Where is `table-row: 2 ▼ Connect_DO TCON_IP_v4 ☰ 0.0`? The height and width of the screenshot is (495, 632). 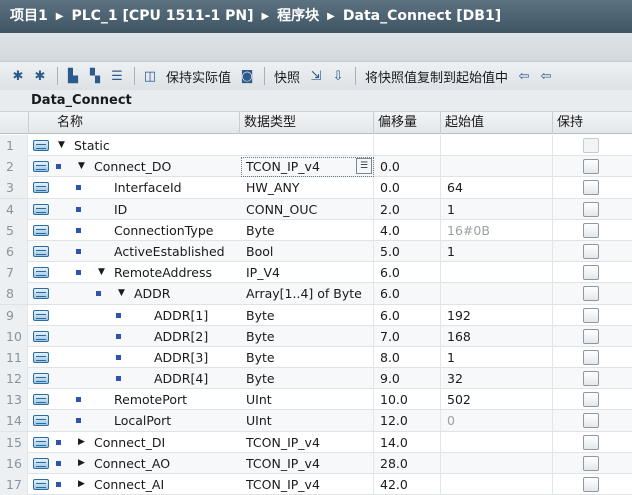
table-row: 2 ▼ Connect_DO TCON_IP_v4 ☰ 0.0 is located at coordinates (316, 167).